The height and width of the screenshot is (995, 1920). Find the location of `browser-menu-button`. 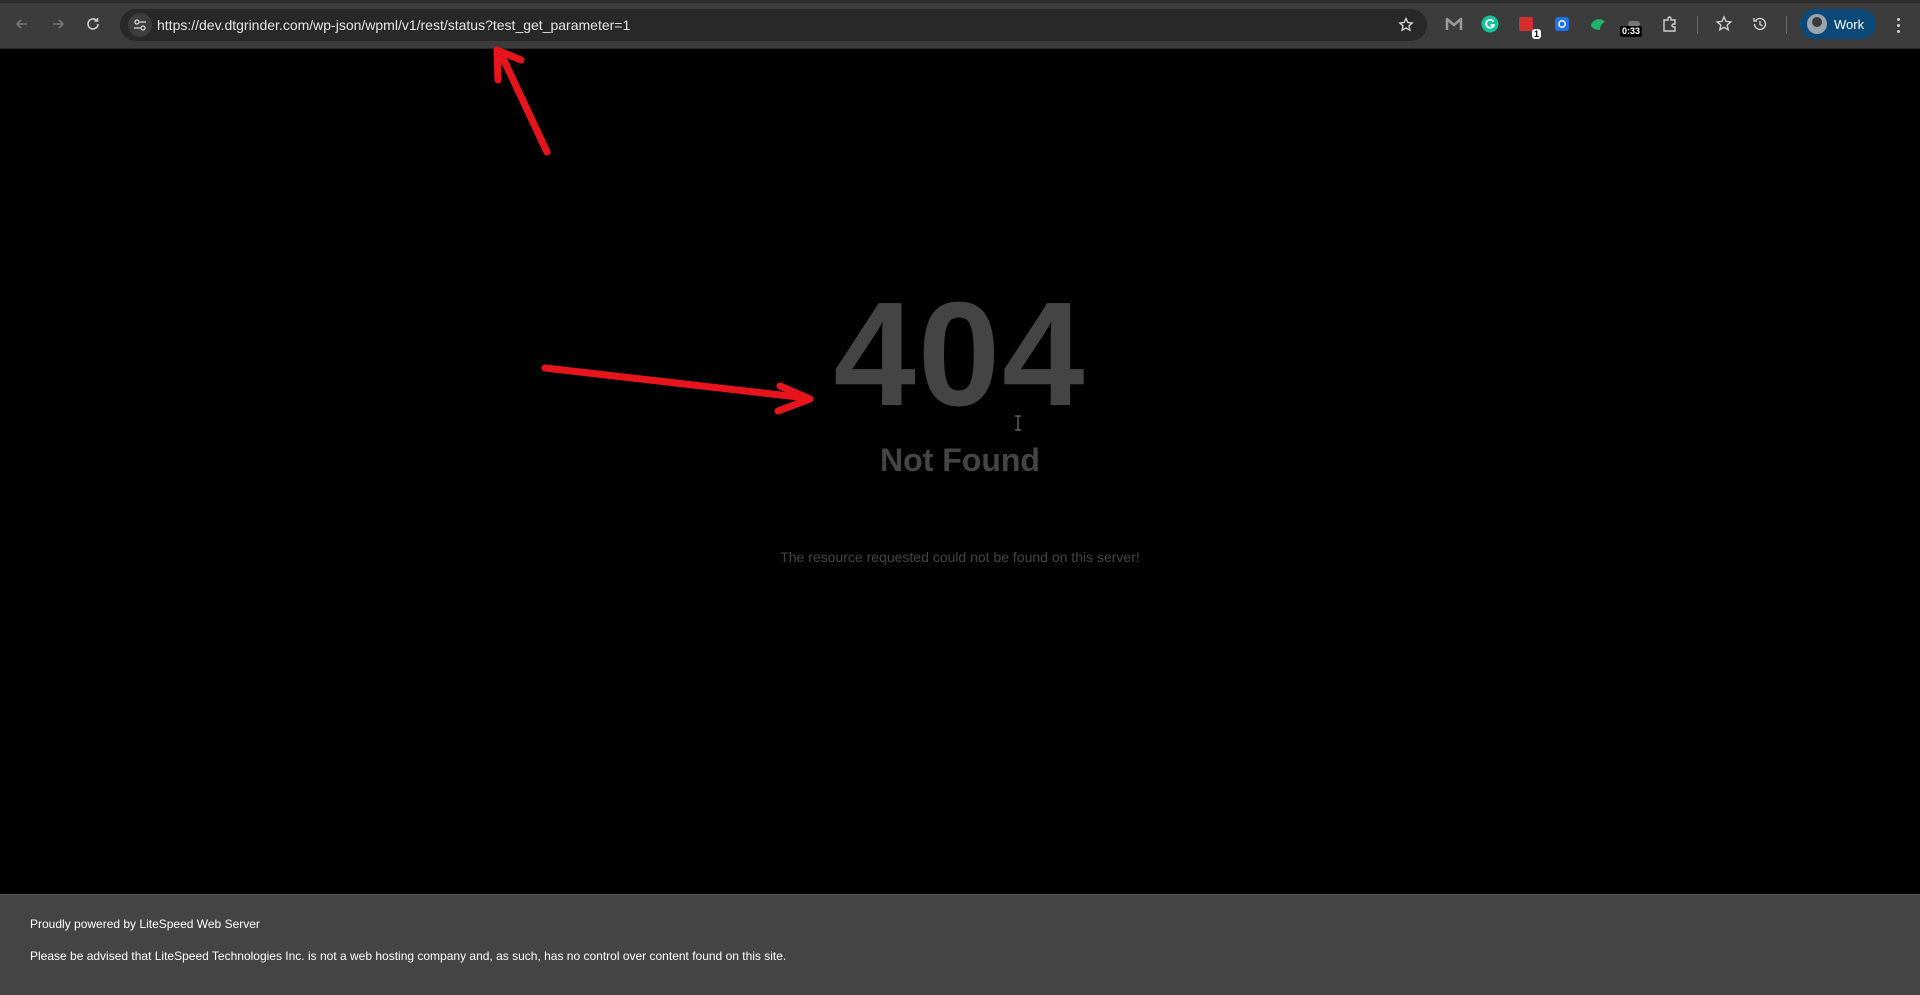

browser-menu-button is located at coordinates (1898, 25).